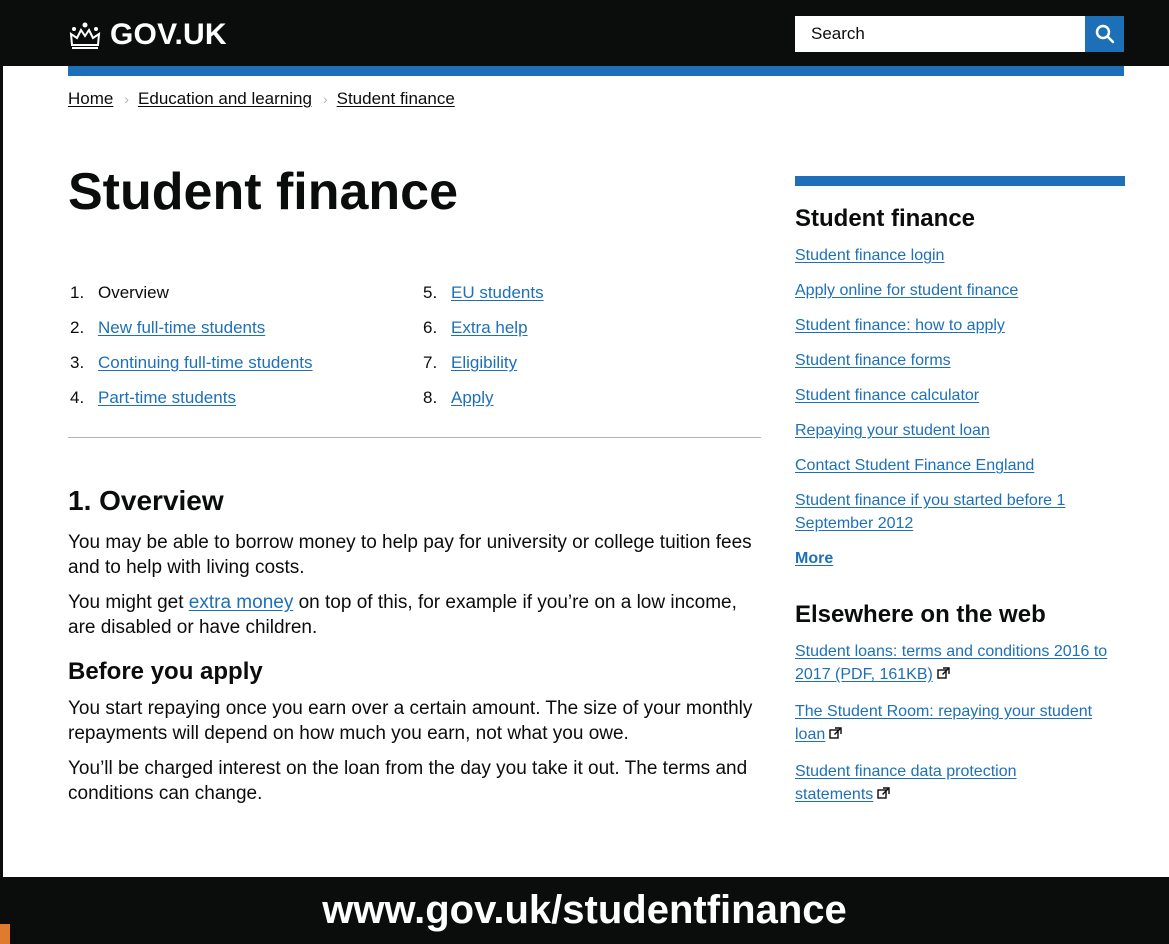 The height and width of the screenshot is (944, 1169). Describe the element at coordinates (430, 397) in the screenshot. I see `contents-number: 8.` at that location.